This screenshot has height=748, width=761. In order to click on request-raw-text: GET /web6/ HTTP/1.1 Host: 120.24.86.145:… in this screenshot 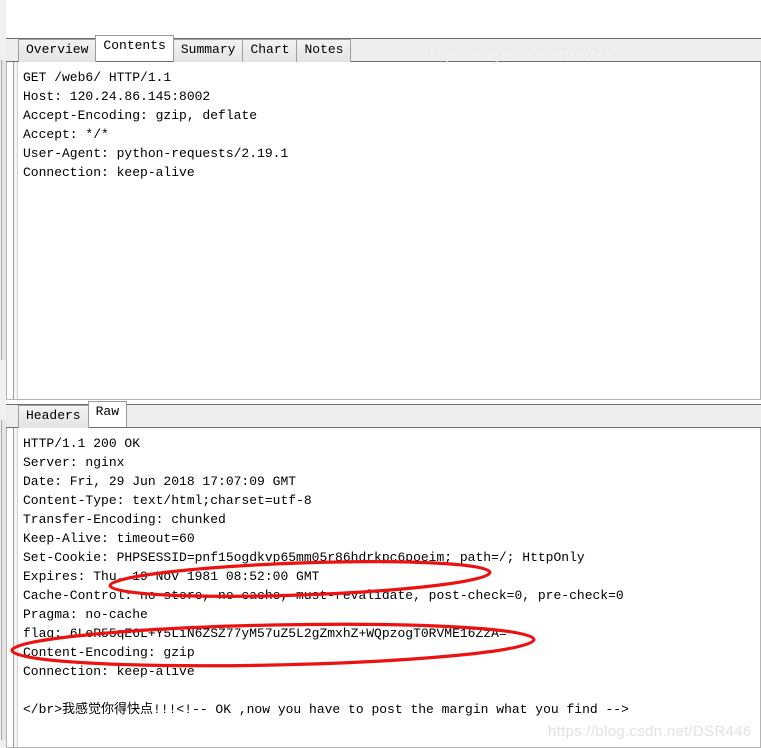, I will do `click(156, 125)`.